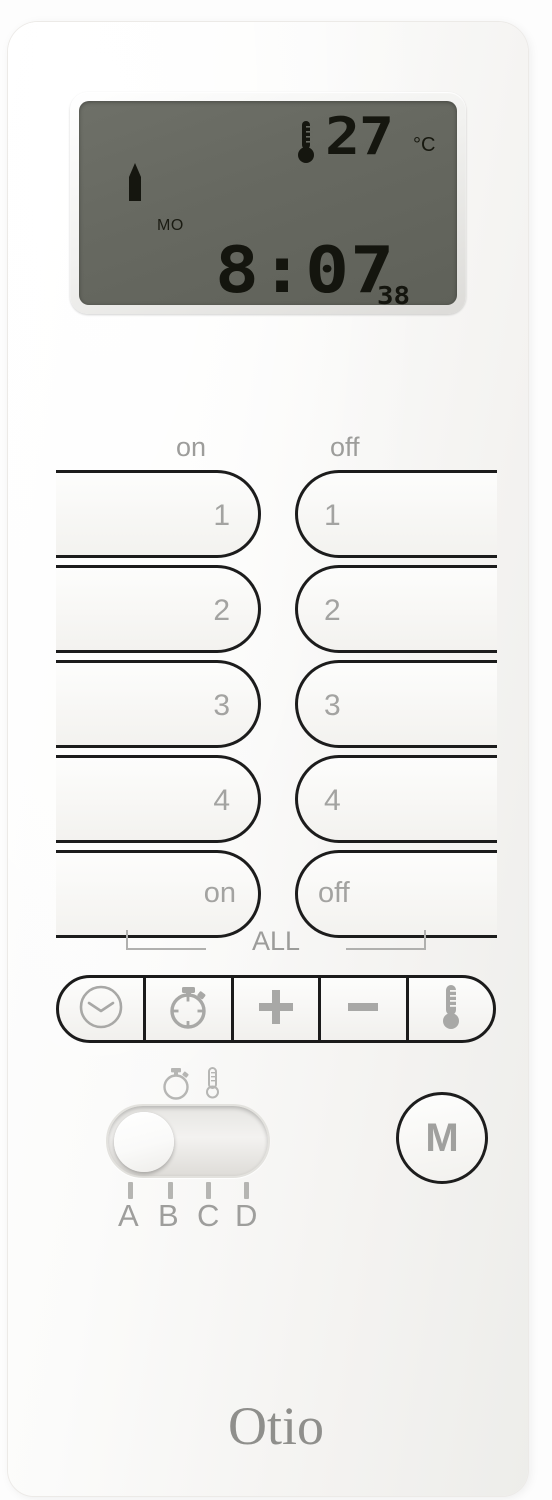 The image size is (552, 1500). Describe the element at coordinates (219, 893) in the screenshot. I see `button-all-on-label: on` at that location.